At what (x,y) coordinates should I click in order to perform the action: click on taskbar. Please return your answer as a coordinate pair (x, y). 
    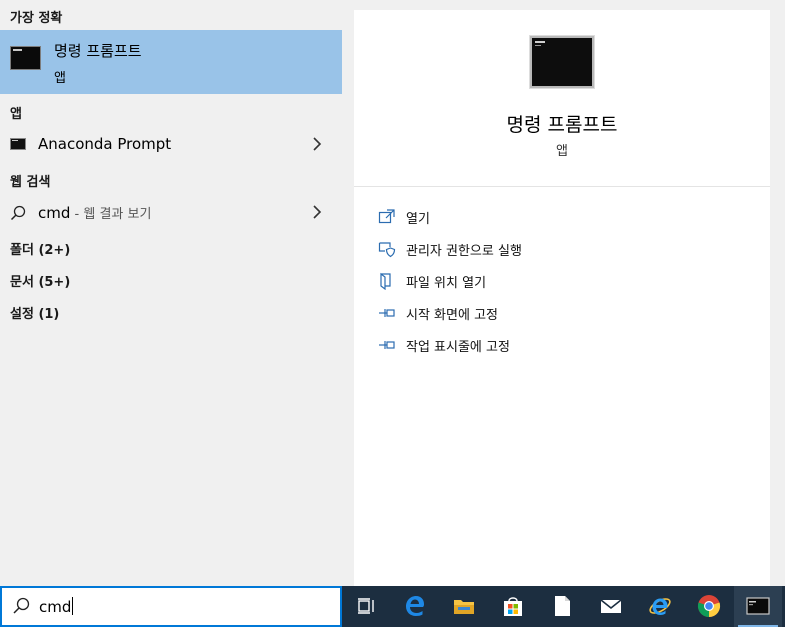
    Looking at the image, I should click on (563, 606).